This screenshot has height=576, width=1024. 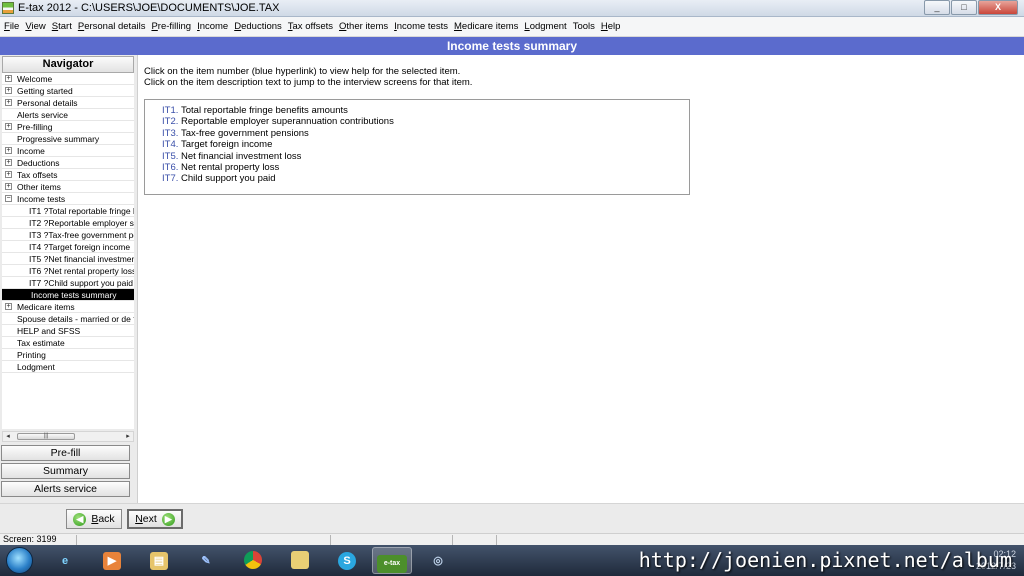 What do you see at coordinates (30, 539) in the screenshot?
I see `screen-number: Screen: 3199` at bounding box center [30, 539].